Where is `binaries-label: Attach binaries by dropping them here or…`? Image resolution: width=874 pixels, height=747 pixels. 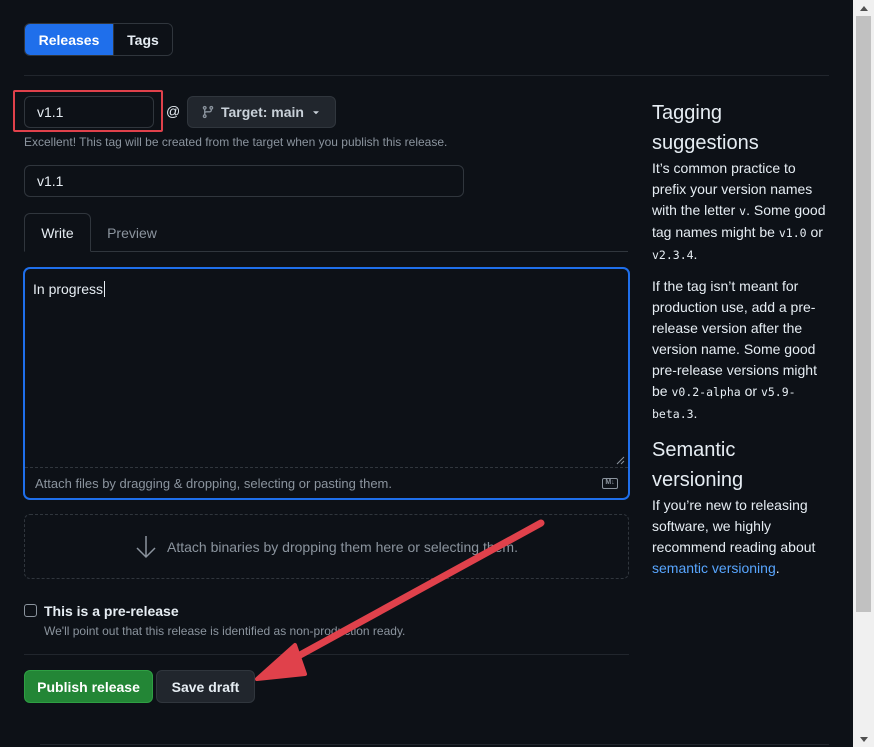 binaries-label: Attach binaries by dropping them here or… is located at coordinates (342, 546).